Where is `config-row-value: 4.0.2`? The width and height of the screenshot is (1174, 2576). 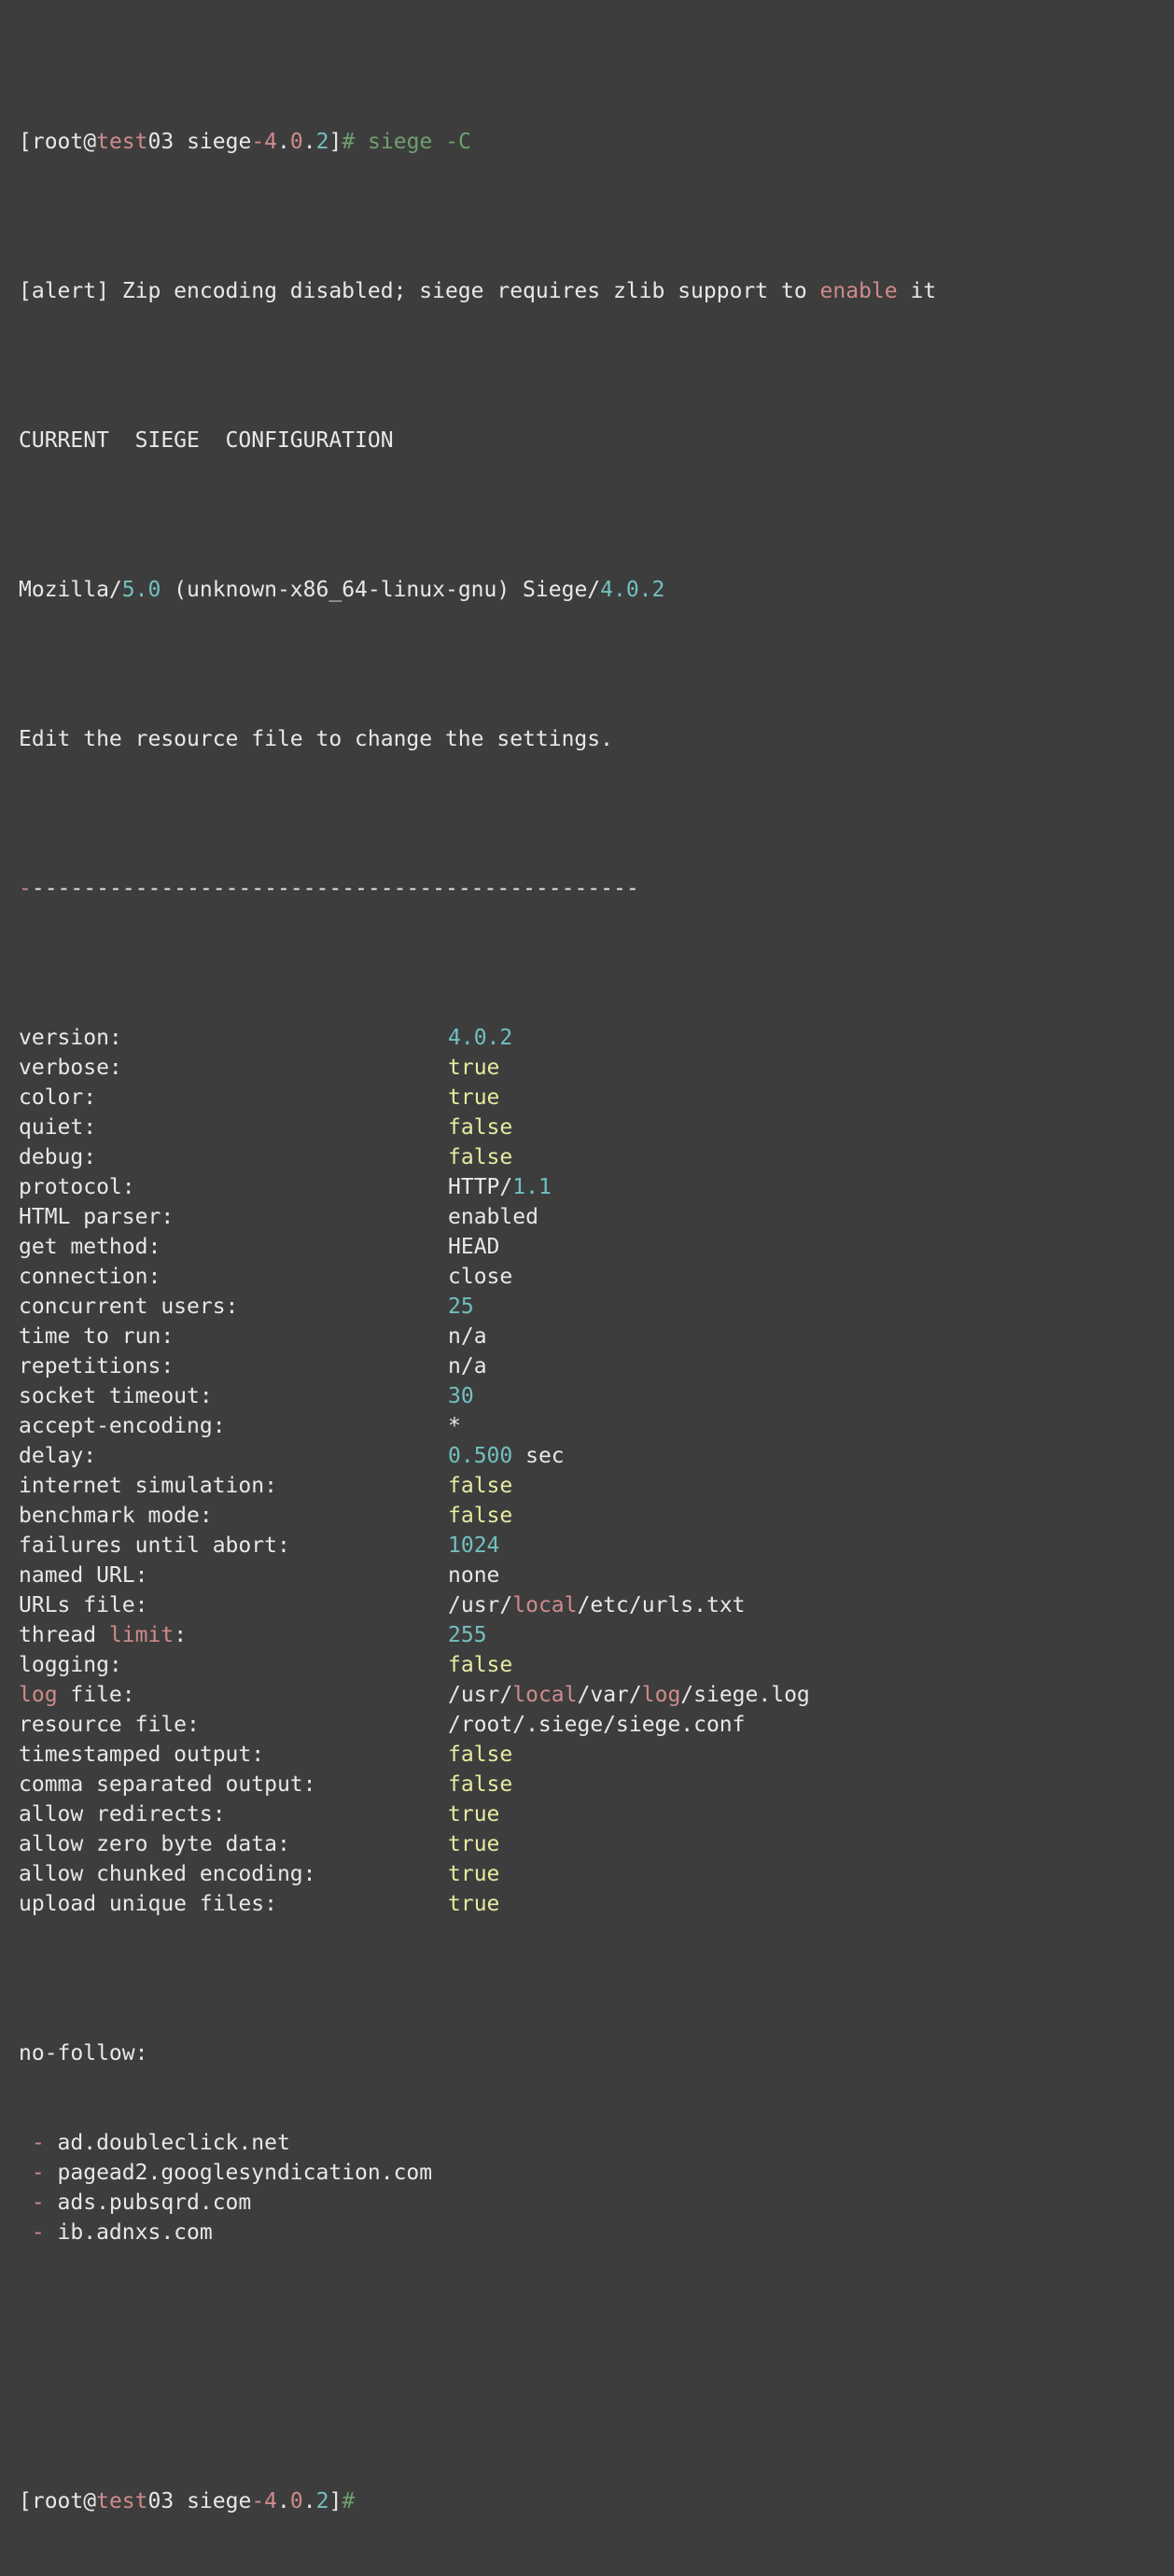 config-row-value: 4.0.2 is located at coordinates (480, 1038).